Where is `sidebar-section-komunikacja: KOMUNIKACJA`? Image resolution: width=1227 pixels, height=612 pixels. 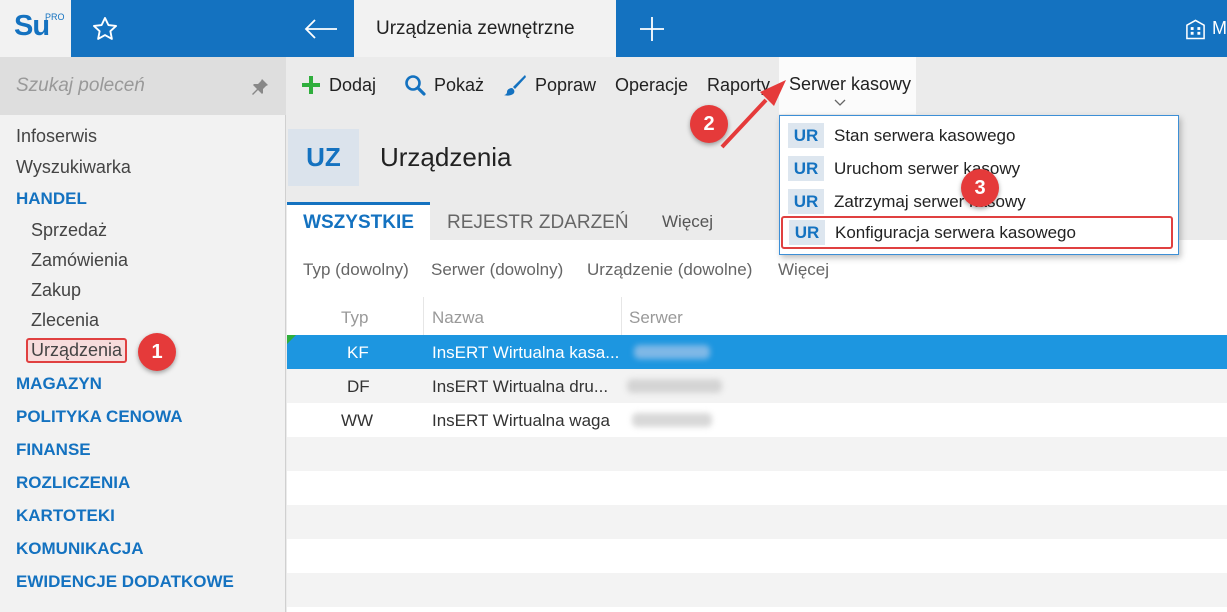 sidebar-section-komunikacja: KOMUNIKACJA is located at coordinates (80, 549).